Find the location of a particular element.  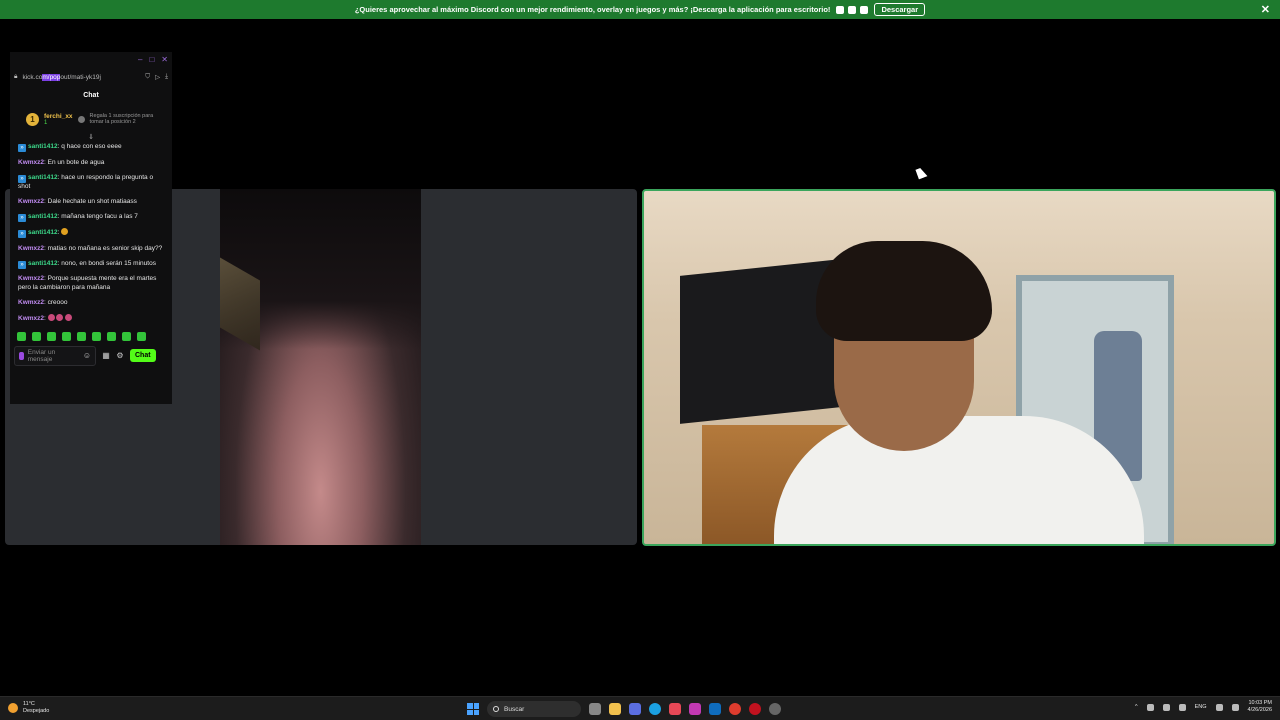

weather-condition: Despejado is located at coordinates (36, 711).